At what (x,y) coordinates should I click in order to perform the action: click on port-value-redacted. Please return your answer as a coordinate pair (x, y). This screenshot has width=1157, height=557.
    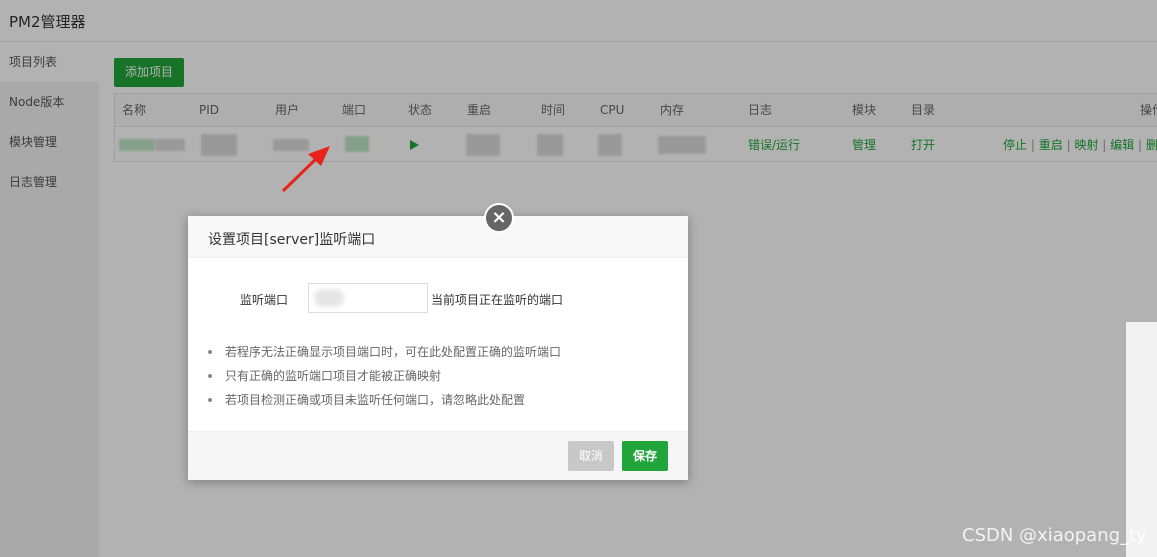
    Looking at the image, I should click on (329, 298).